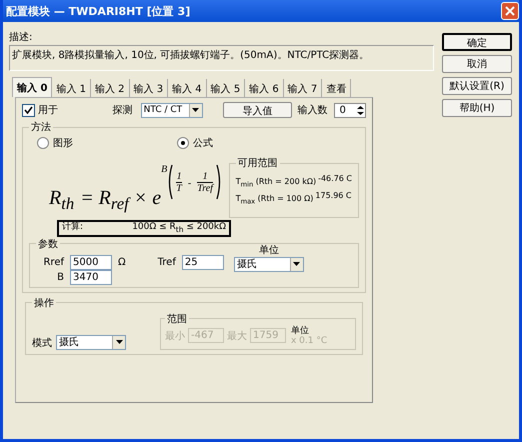 This screenshot has width=522, height=442. I want to click on denominator: Tref, so click(205, 188).